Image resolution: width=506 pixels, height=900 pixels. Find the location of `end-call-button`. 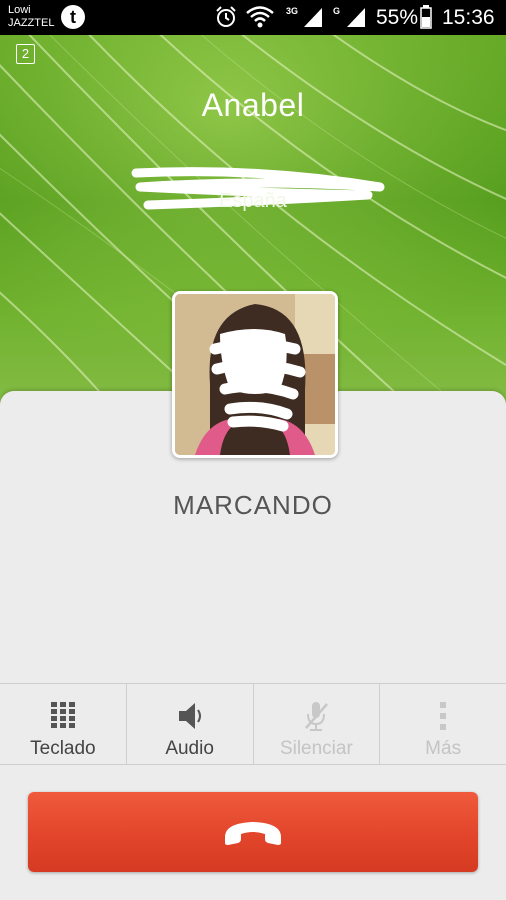

end-call-button is located at coordinates (253, 832).